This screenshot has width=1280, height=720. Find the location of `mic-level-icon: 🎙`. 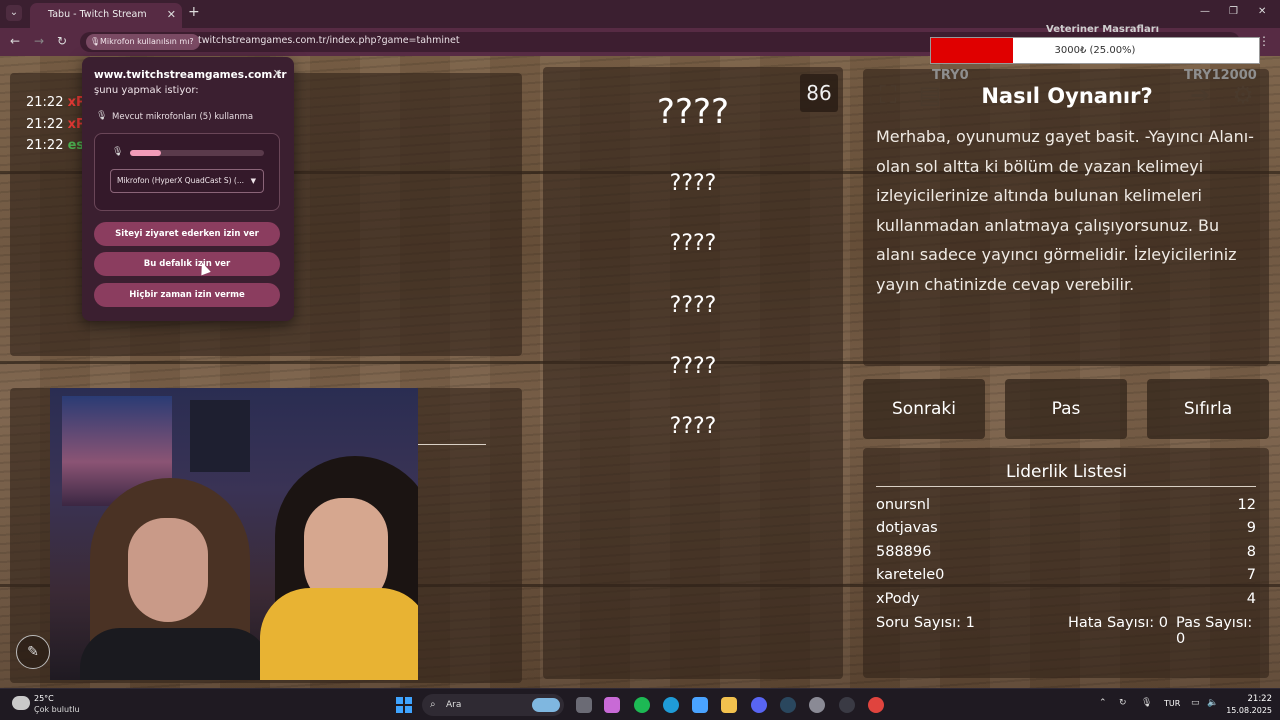

mic-level-icon: 🎙 is located at coordinates (118, 152).